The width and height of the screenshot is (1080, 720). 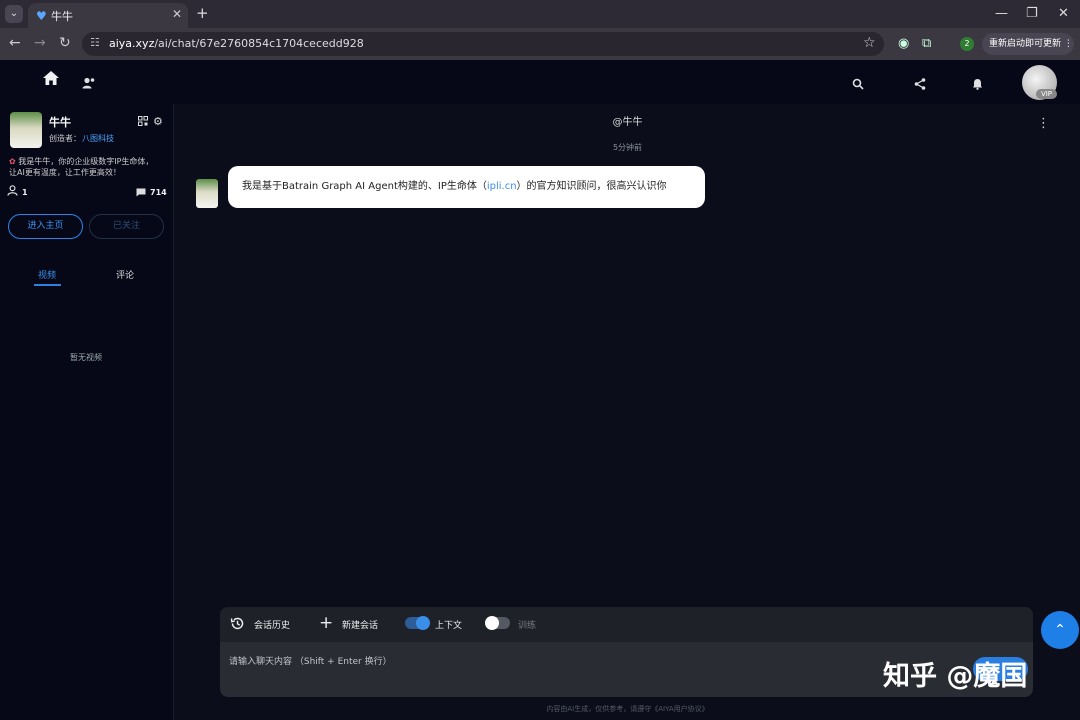 What do you see at coordinates (65, 43) in the screenshot?
I see `reload-icon: ↻` at bounding box center [65, 43].